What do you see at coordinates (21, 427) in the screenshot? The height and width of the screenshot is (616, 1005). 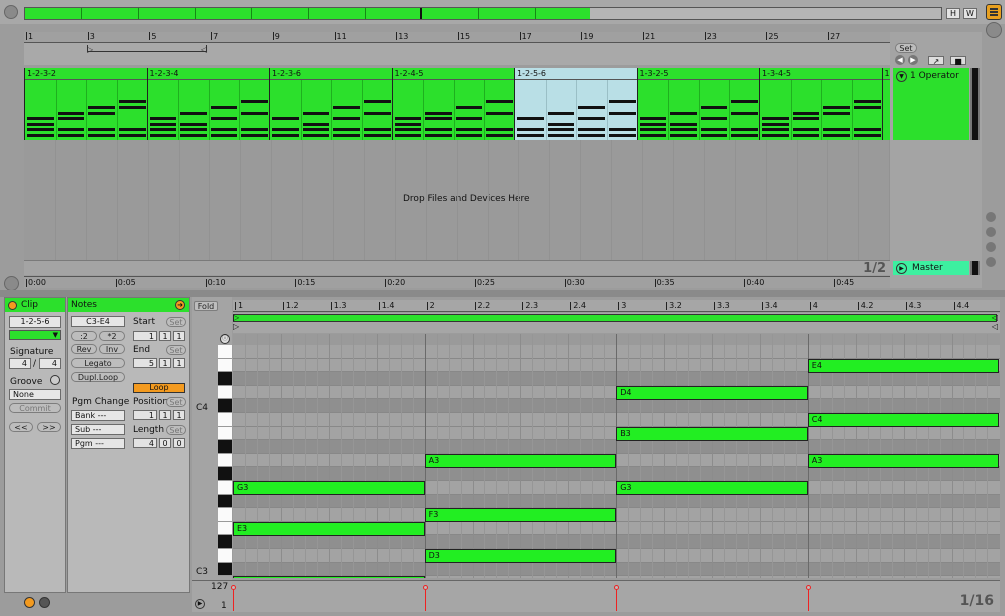 I see `nudge-back-button: <<` at bounding box center [21, 427].